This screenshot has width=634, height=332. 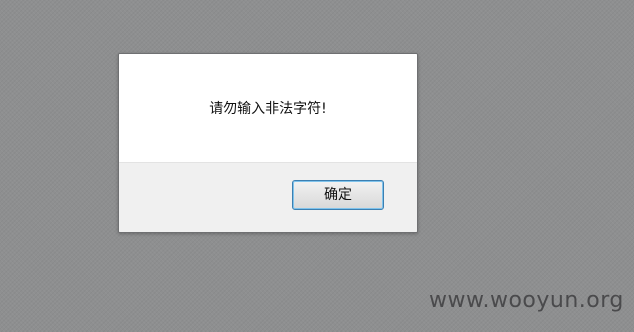 What do you see at coordinates (526, 300) in the screenshot?
I see `watermark: www.wooyun.org` at bounding box center [526, 300].